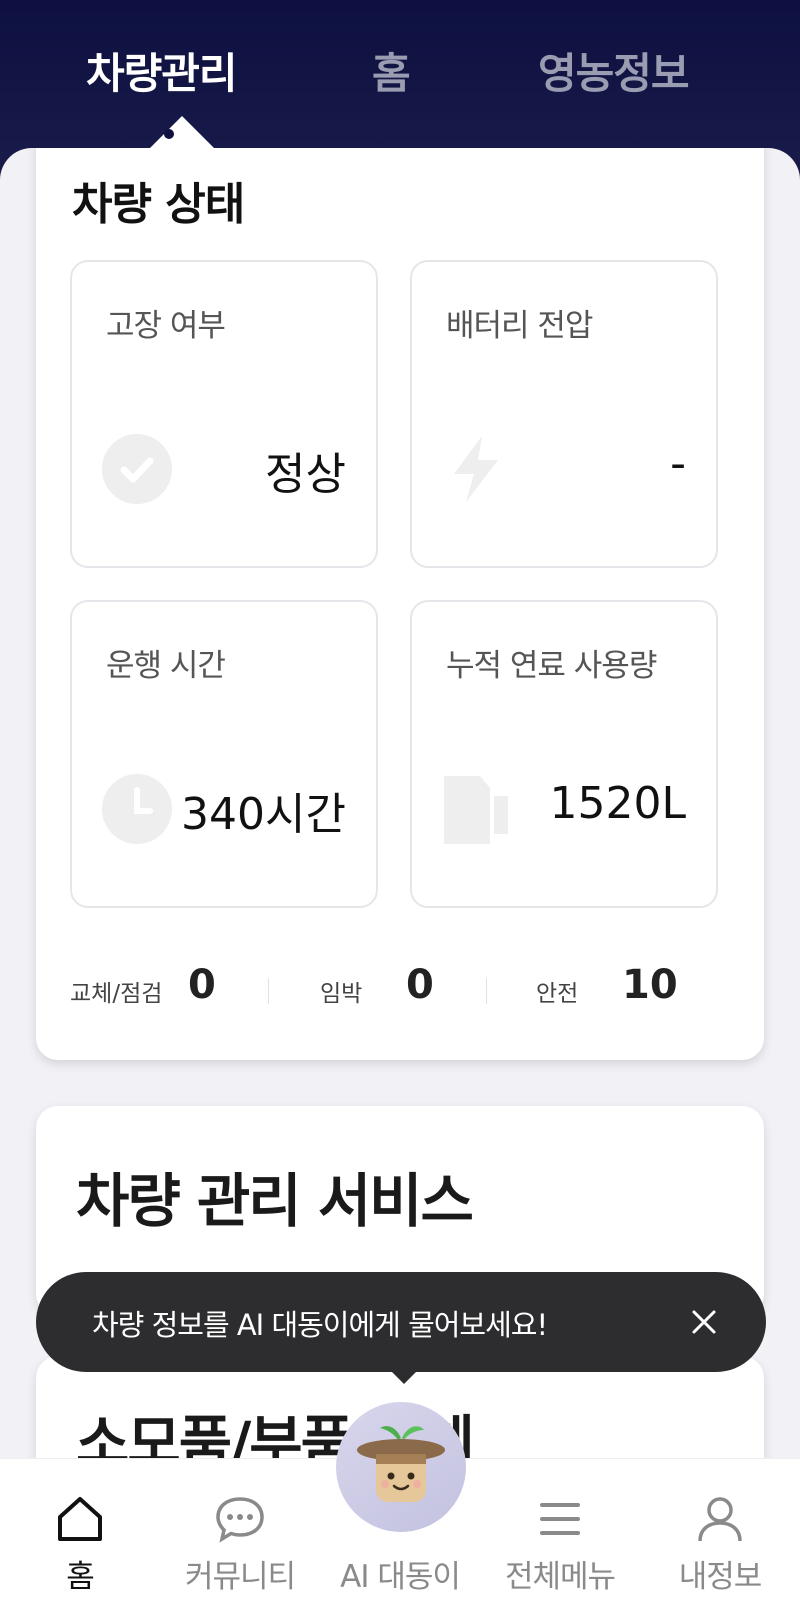 Image resolution: width=800 pixels, height=1604 pixels. I want to click on vehicle-status-title: 차량 상태, so click(158, 204).